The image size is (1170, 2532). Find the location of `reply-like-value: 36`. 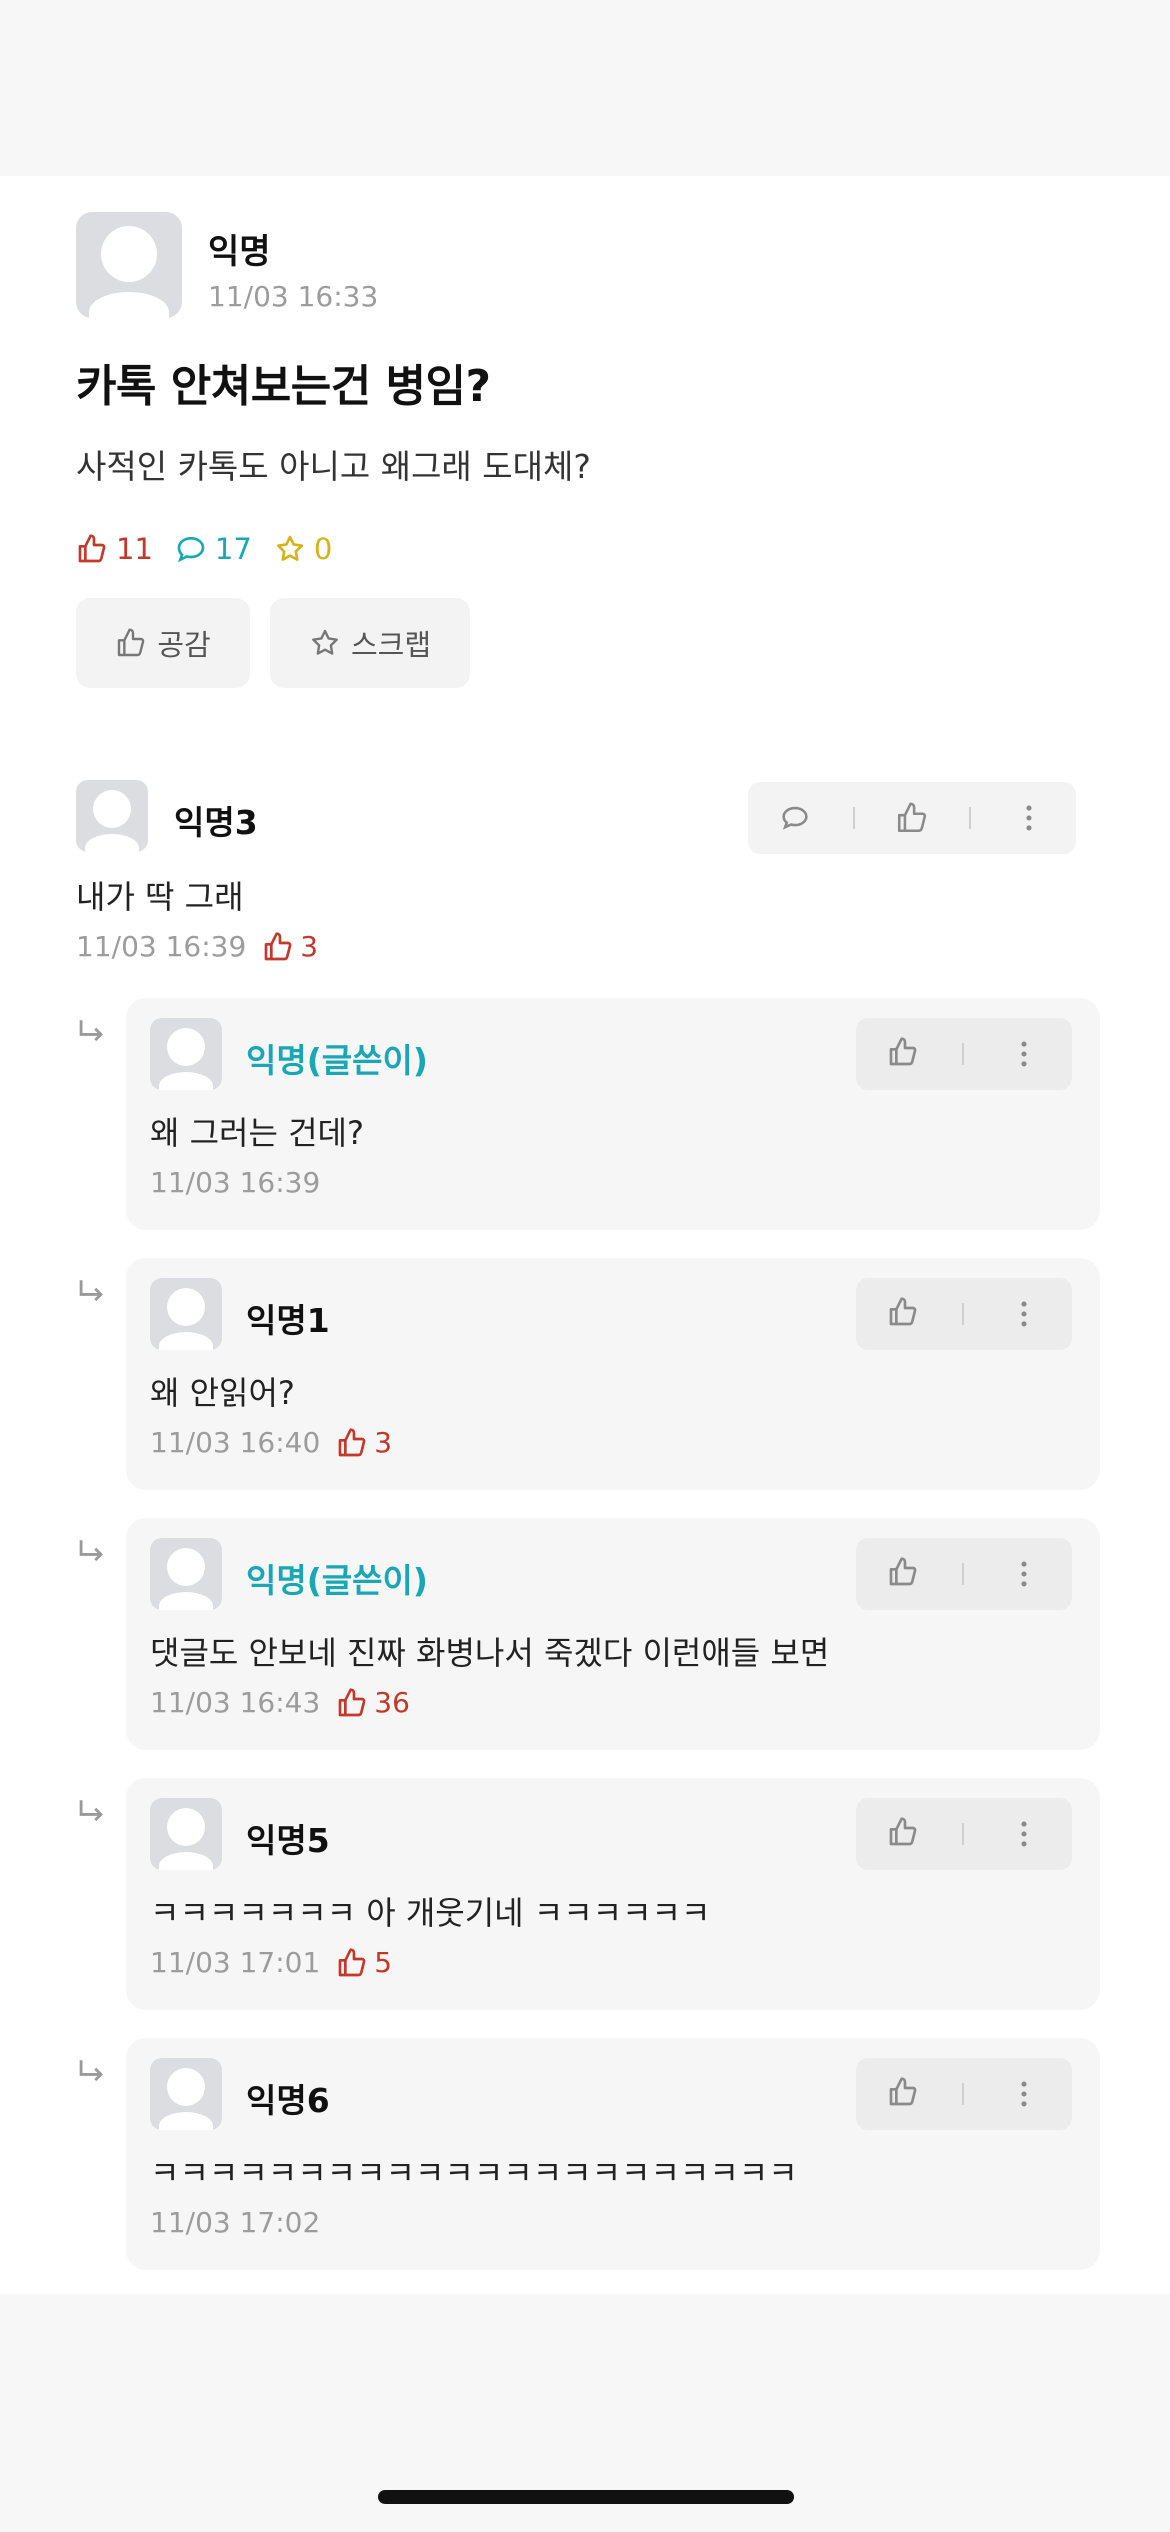

reply-like-value: 36 is located at coordinates (392, 1702).